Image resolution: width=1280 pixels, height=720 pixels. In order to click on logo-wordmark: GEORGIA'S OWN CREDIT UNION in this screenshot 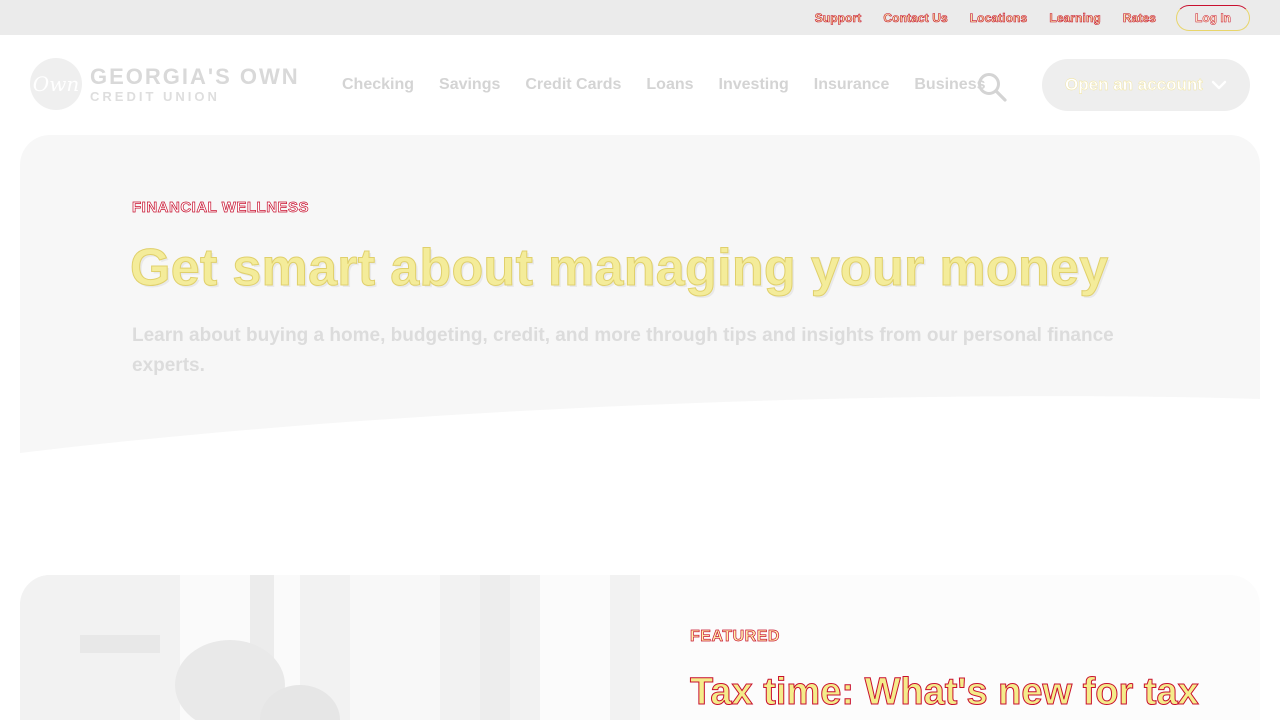, I will do `click(195, 83)`.